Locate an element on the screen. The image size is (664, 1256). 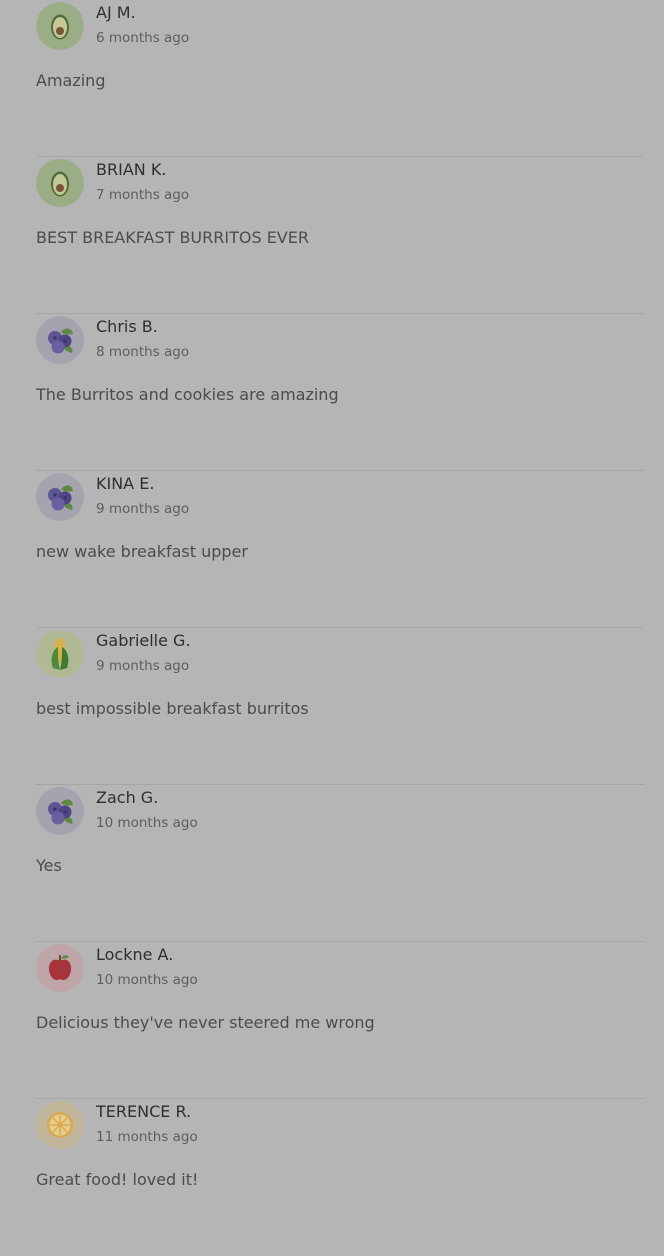
review-item: Zach G. 10 months ago Yes is located at coordinates (340, 863).